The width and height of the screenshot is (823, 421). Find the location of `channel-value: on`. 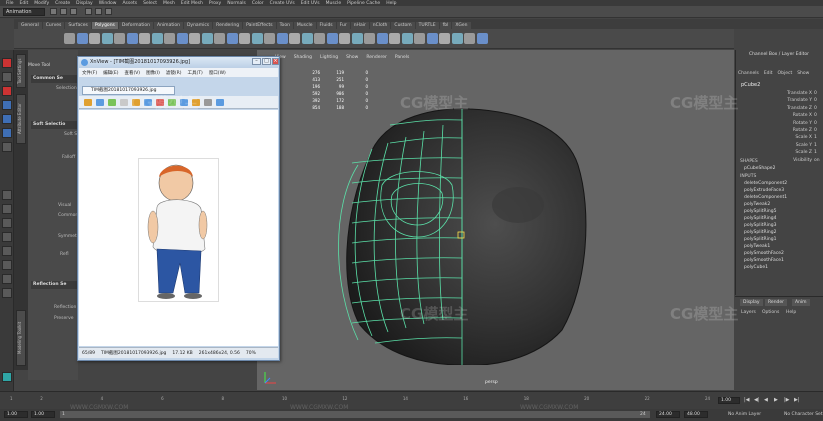

channel-value: on is located at coordinates (817, 160).